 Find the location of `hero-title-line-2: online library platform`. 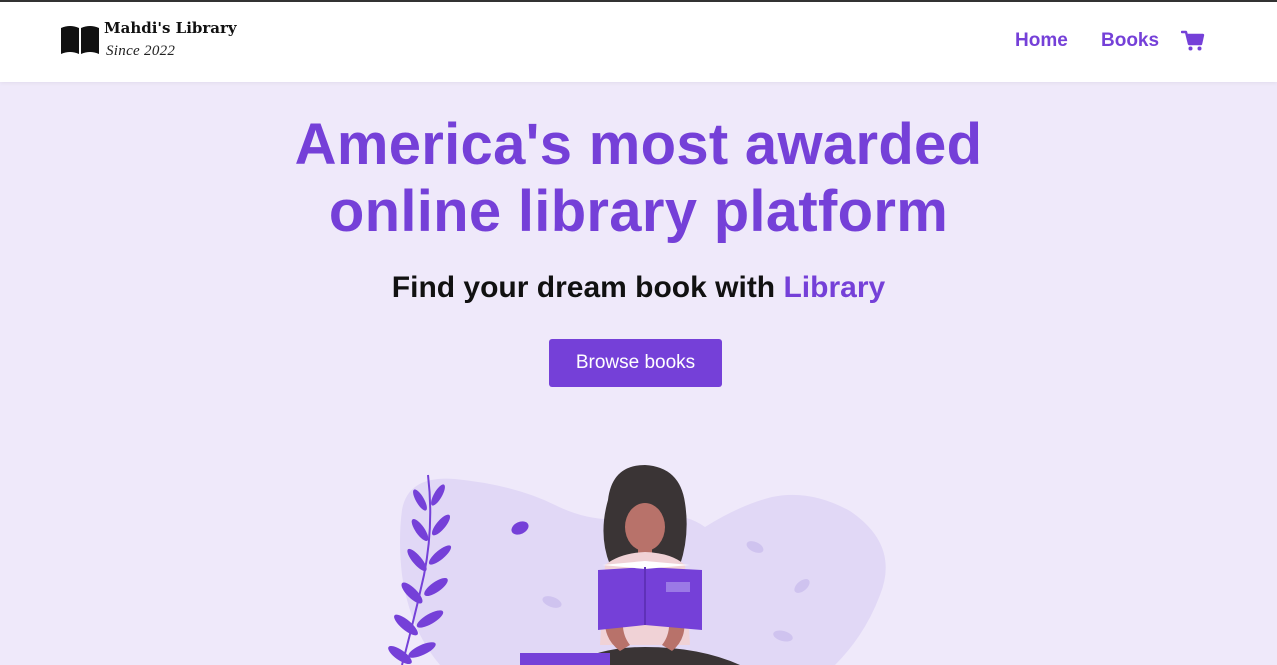

hero-title-line-2: online library platform is located at coordinates (638, 211).